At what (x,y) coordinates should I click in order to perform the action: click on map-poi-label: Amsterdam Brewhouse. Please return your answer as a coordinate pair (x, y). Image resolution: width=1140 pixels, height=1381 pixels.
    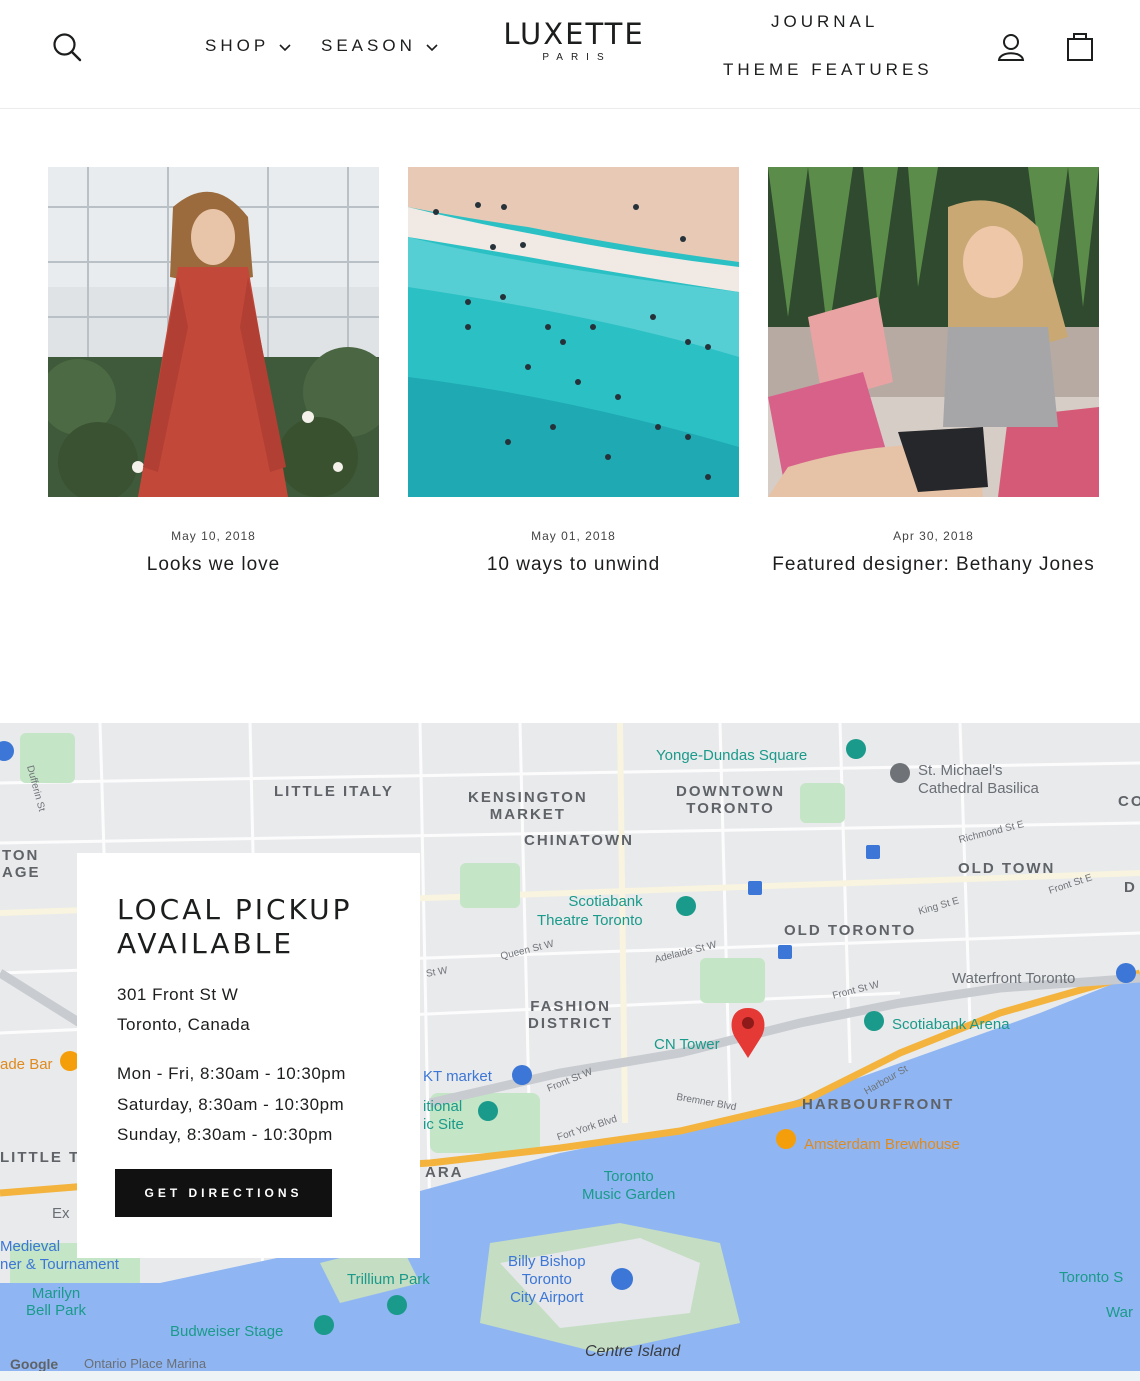
    Looking at the image, I should click on (882, 1144).